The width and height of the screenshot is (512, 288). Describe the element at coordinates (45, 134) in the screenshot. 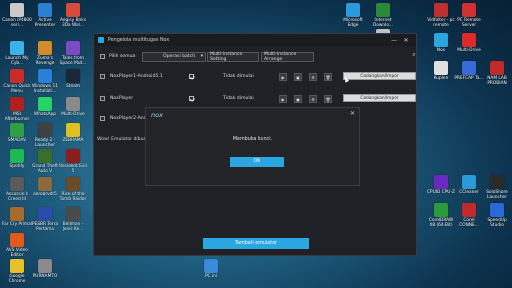

I see `desktop-icon: Ready 2 - Launcher` at that location.